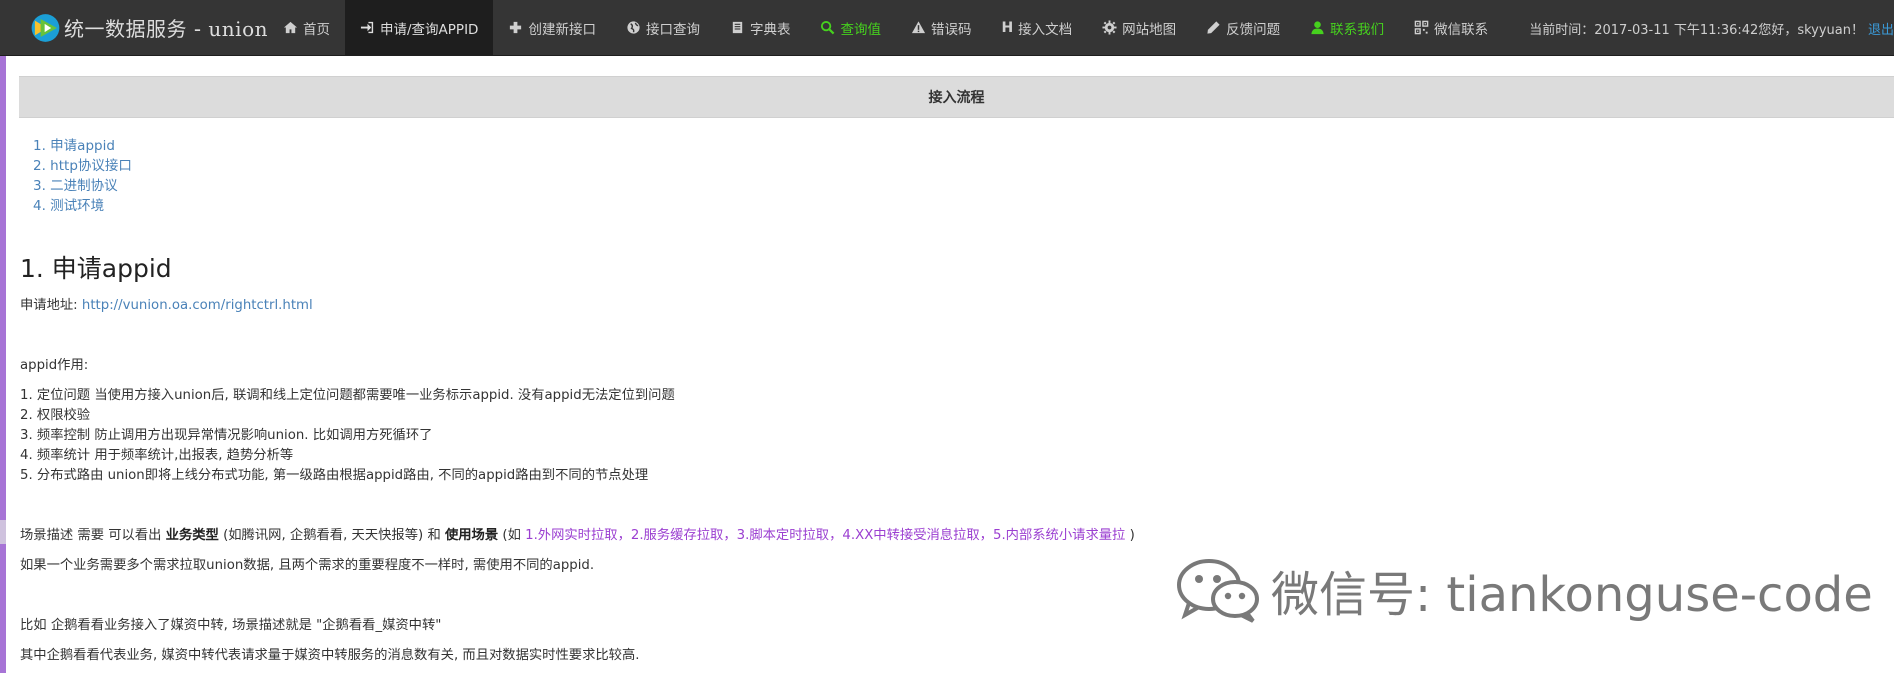 The width and height of the screenshot is (1894, 673). What do you see at coordinates (1007, 27) in the screenshot?
I see `h-icon: H` at bounding box center [1007, 27].